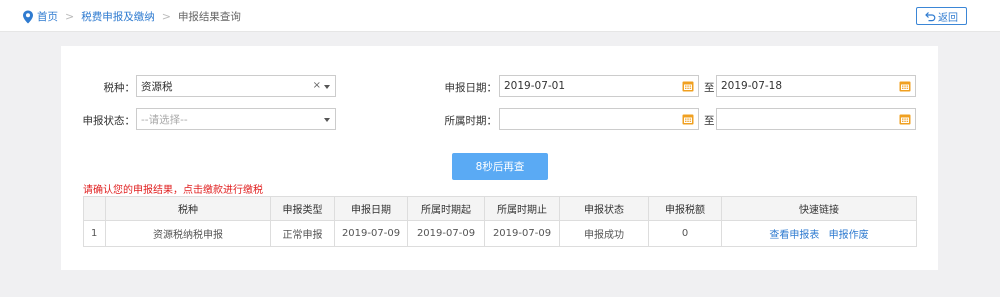  What do you see at coordinates (446, 233) in the screenshot?
I see `row-period-from: 2019-07-09` at bounding box center [446, 233].